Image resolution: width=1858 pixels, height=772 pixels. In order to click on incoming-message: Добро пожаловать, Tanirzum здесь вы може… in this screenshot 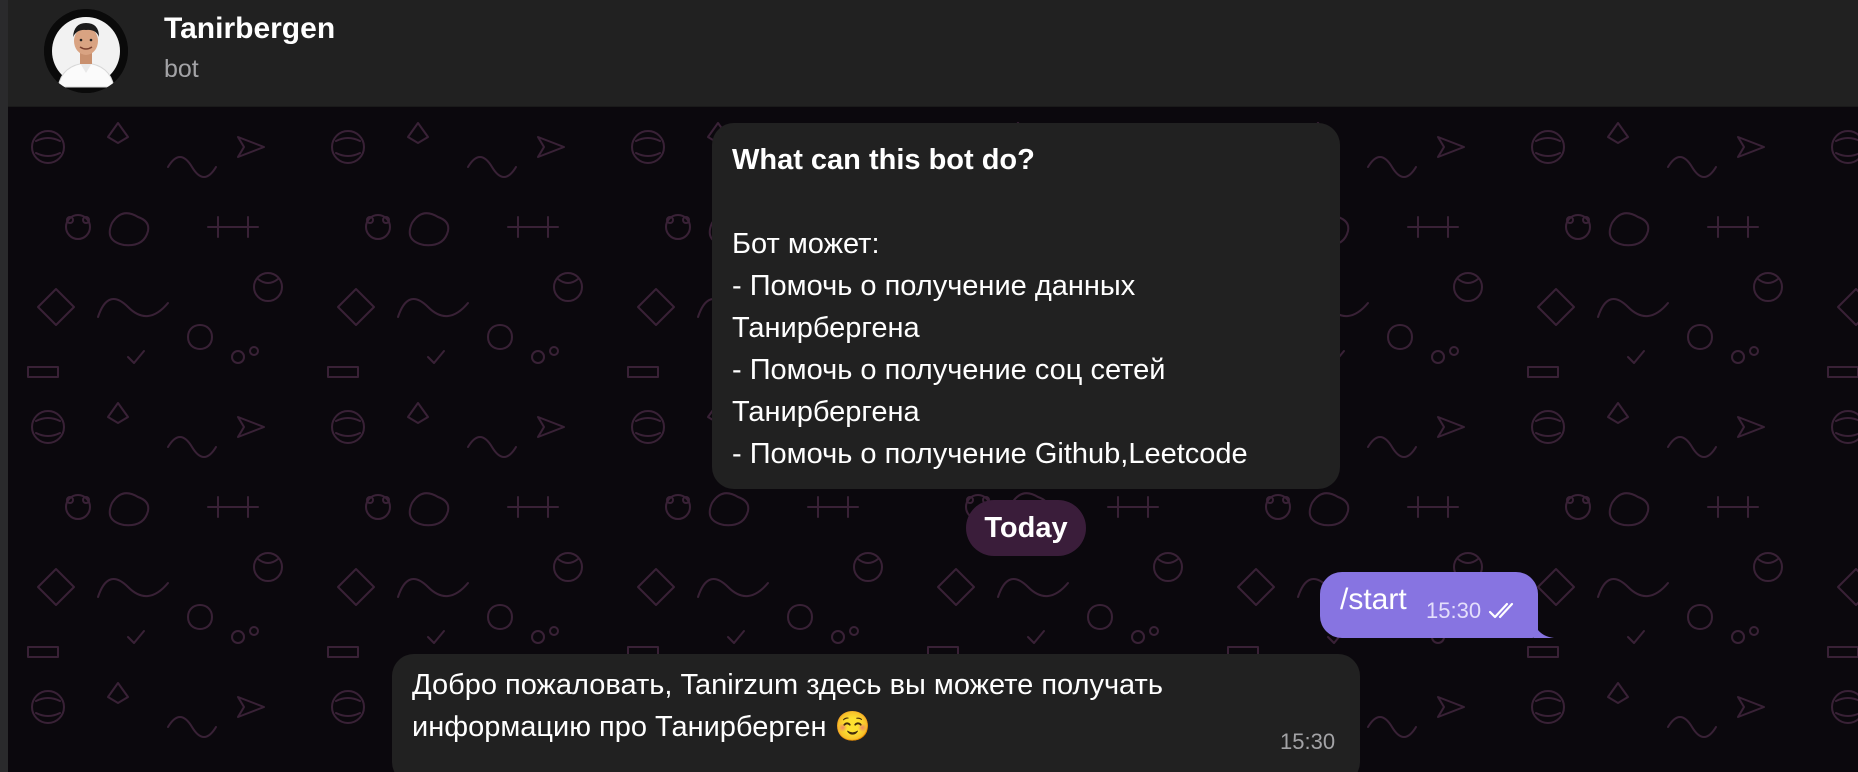, I will do `click(876, 713)`.